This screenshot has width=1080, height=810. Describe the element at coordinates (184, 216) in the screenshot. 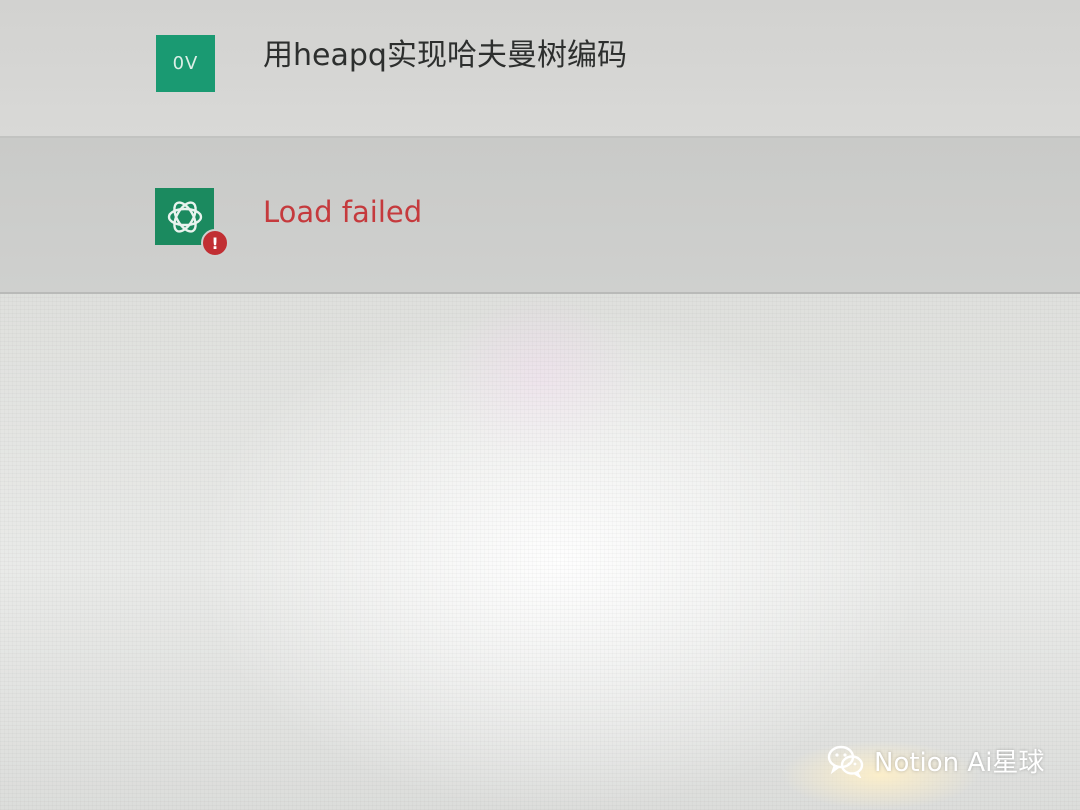

I see `openai-logo-icon` at that location.